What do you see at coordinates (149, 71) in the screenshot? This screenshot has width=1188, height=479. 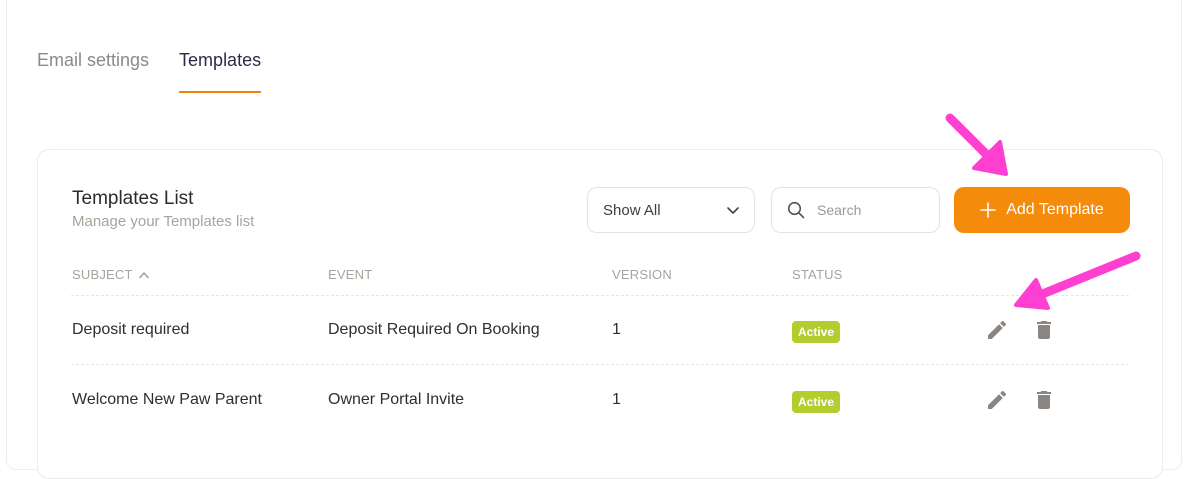 I see `tab-bar: Email settings Templates` at bounding box center [149, 71].